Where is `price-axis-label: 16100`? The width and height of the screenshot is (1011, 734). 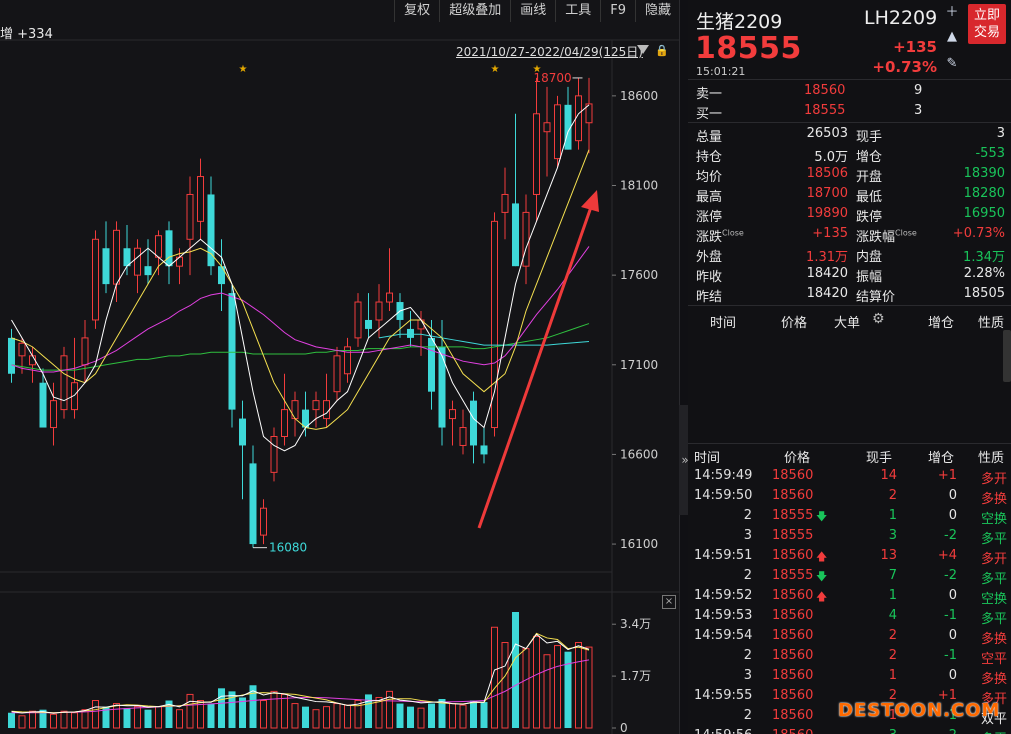
price-axis-label: 16100 is located at coordinates (639, 544).